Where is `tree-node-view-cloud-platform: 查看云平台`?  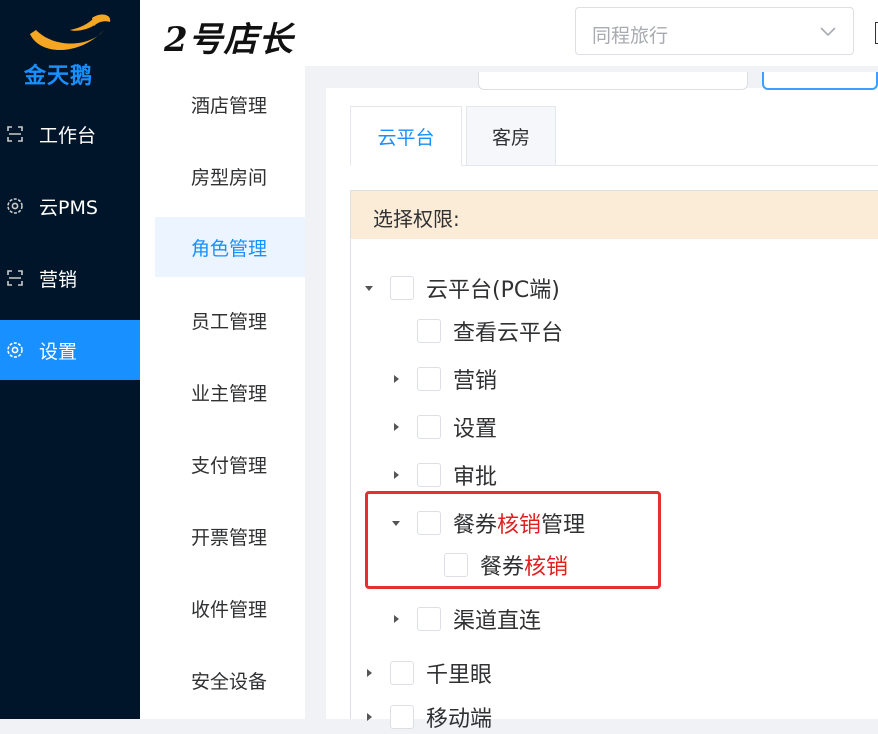
tree-node-view-cloud-platform: 查看云平台 is located at coordinates (476, 331).